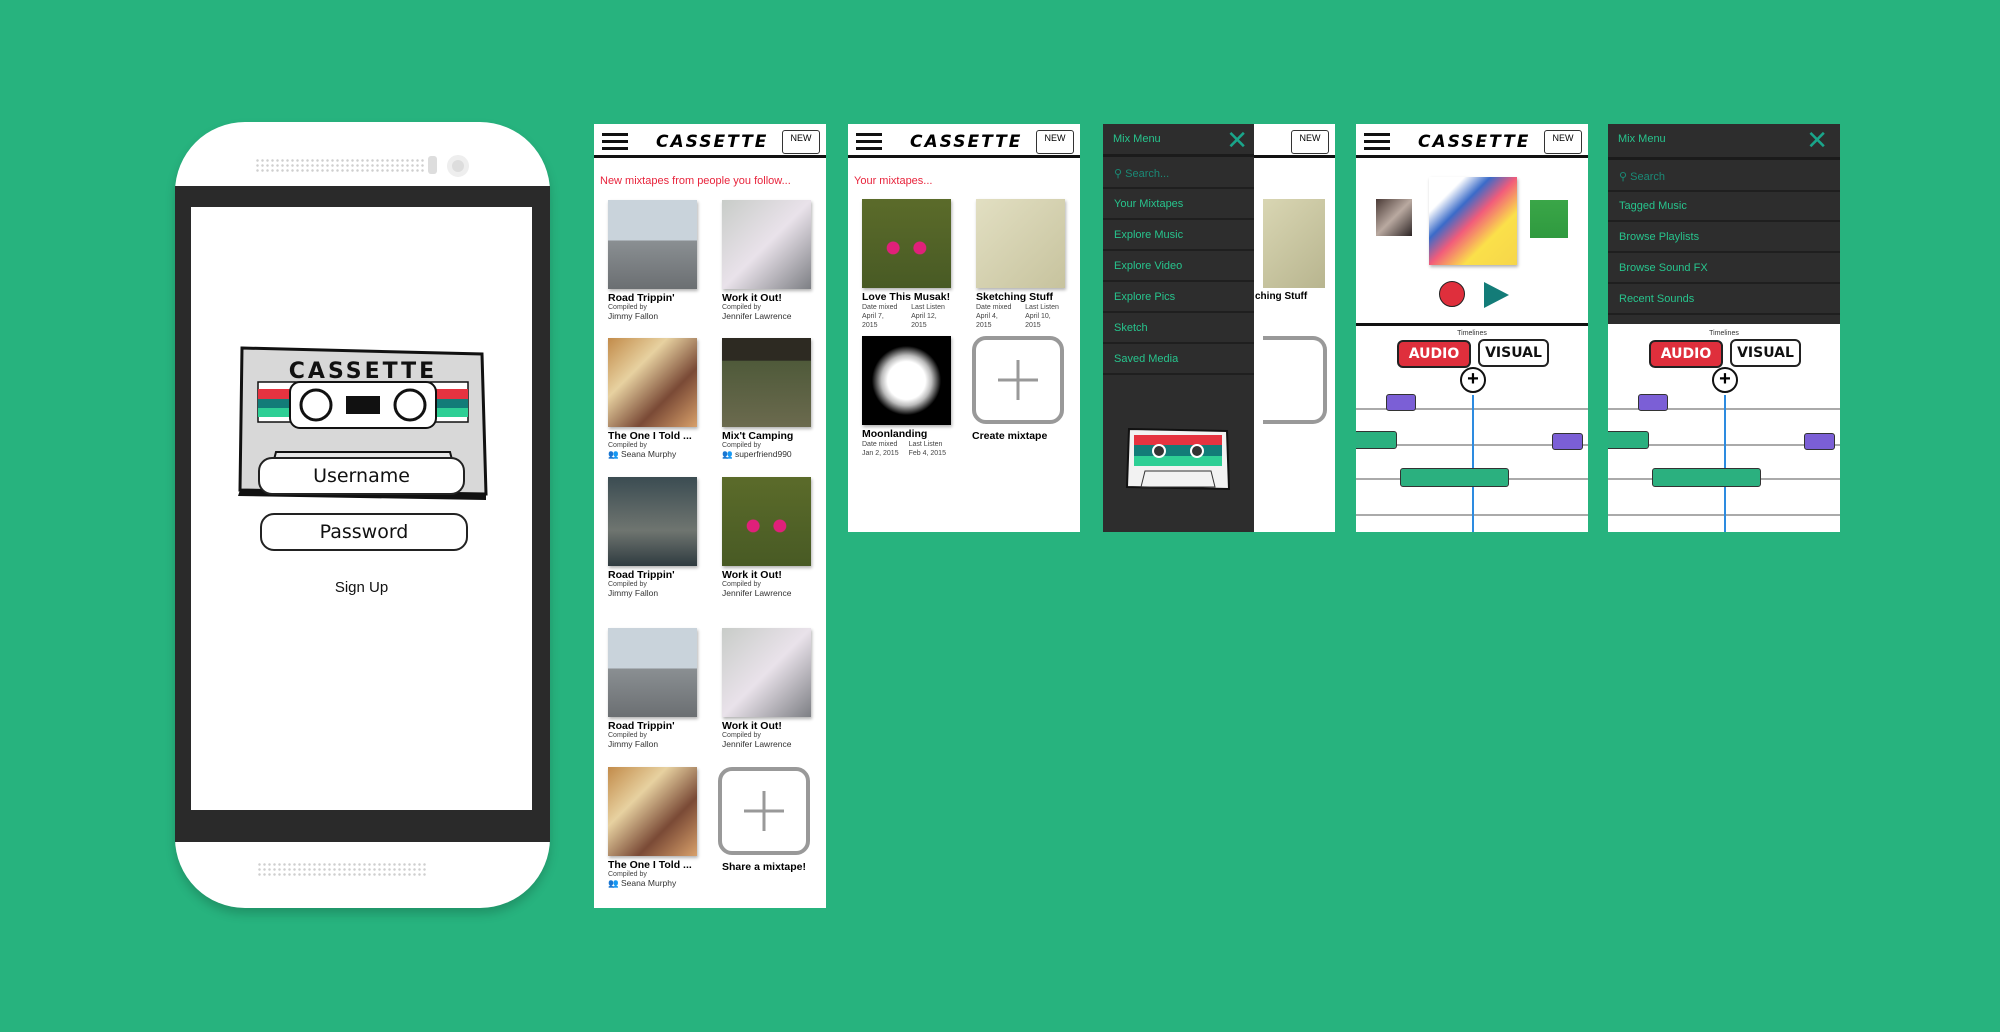  What do you see at coordinates (1295, 380) in the screenshot?
I see `create-box-partial` at bounding box center [1295, 380].